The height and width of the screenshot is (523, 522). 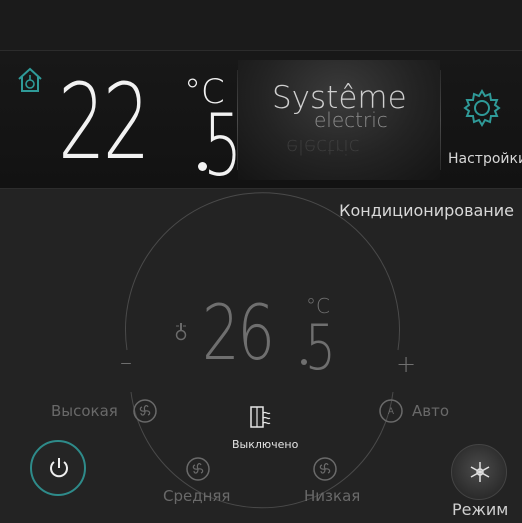 I want to click on current-temperature-unit: °C, so click(x=204, y=92).